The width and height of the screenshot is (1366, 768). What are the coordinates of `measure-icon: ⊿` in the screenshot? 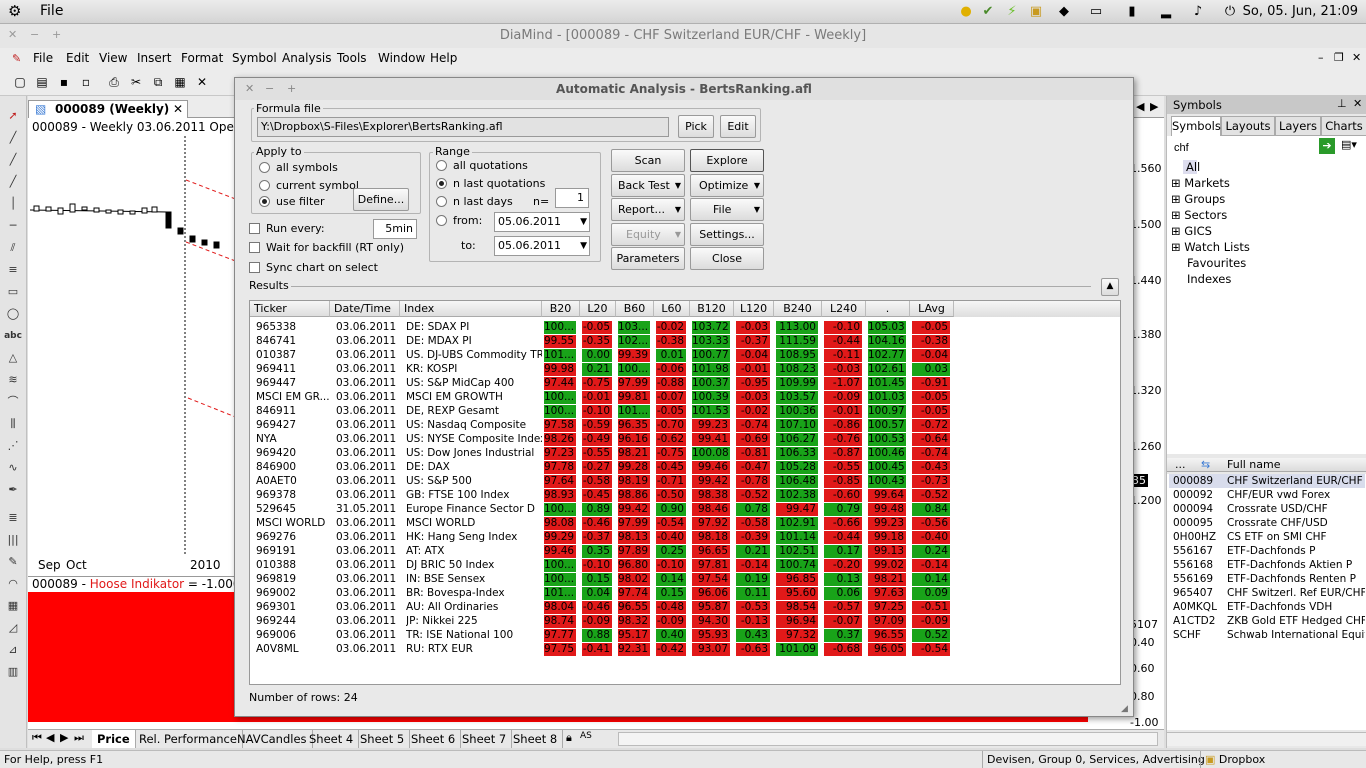 It's located at (13, 650).